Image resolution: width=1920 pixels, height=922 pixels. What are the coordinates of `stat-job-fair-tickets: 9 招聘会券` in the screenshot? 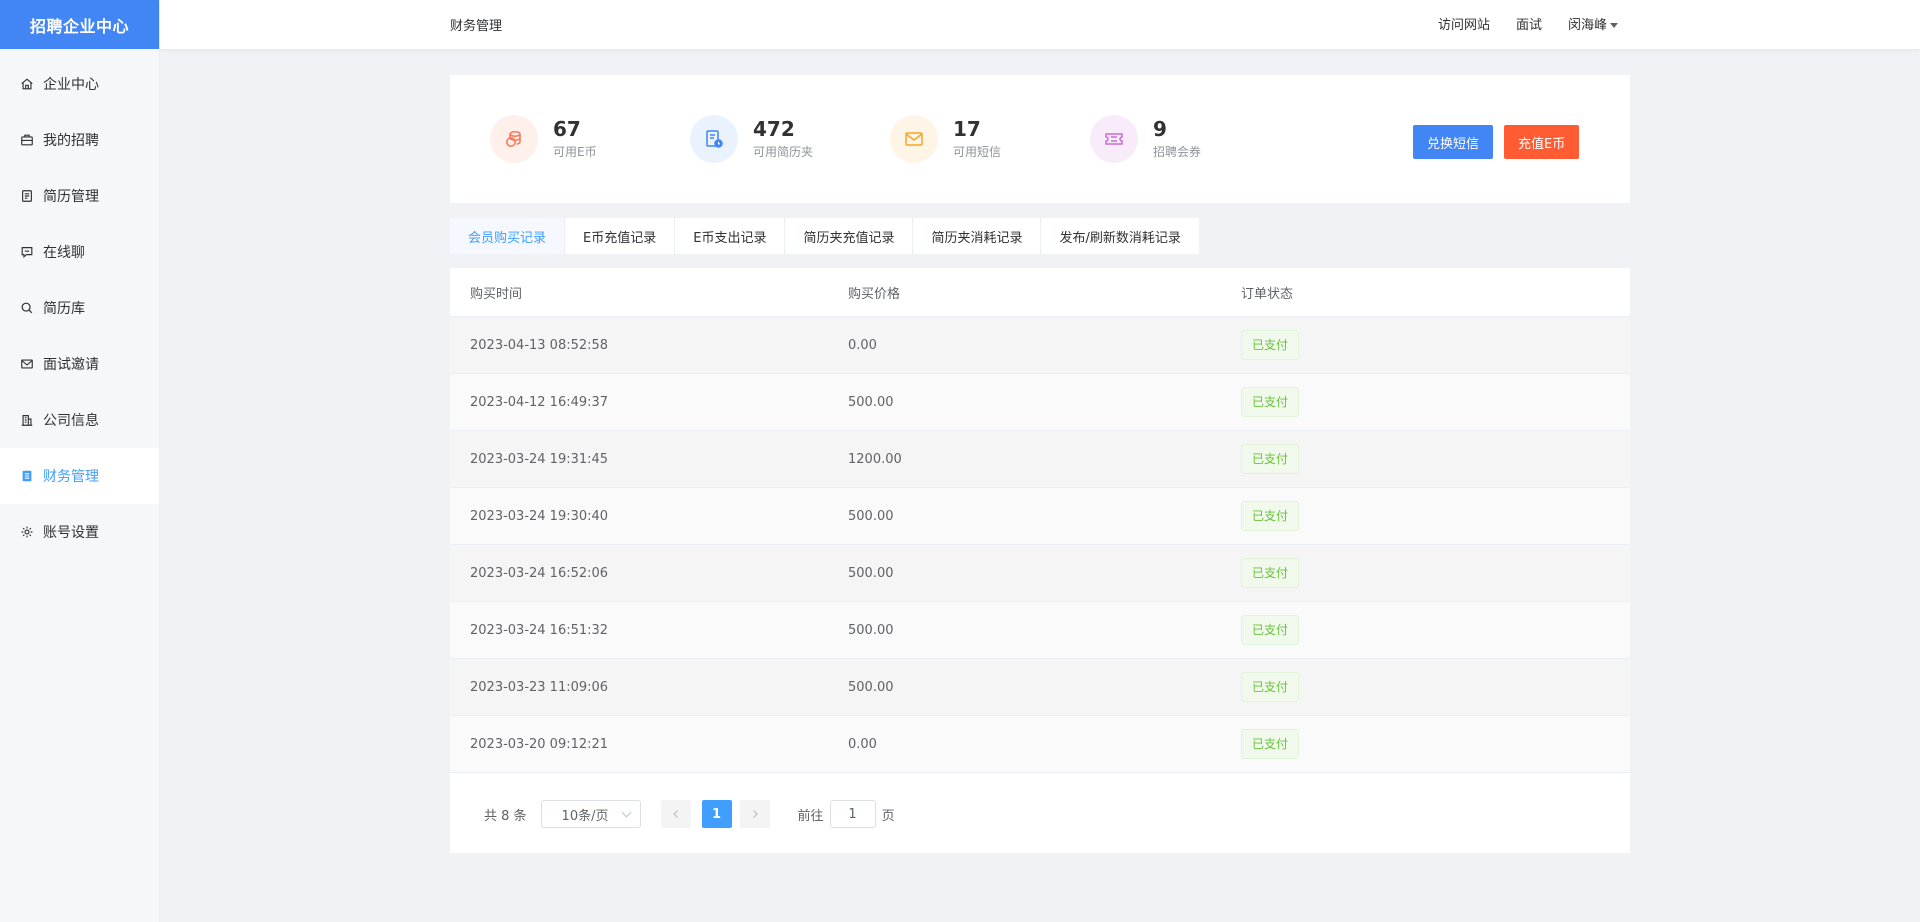 It's located at (1145, 139).